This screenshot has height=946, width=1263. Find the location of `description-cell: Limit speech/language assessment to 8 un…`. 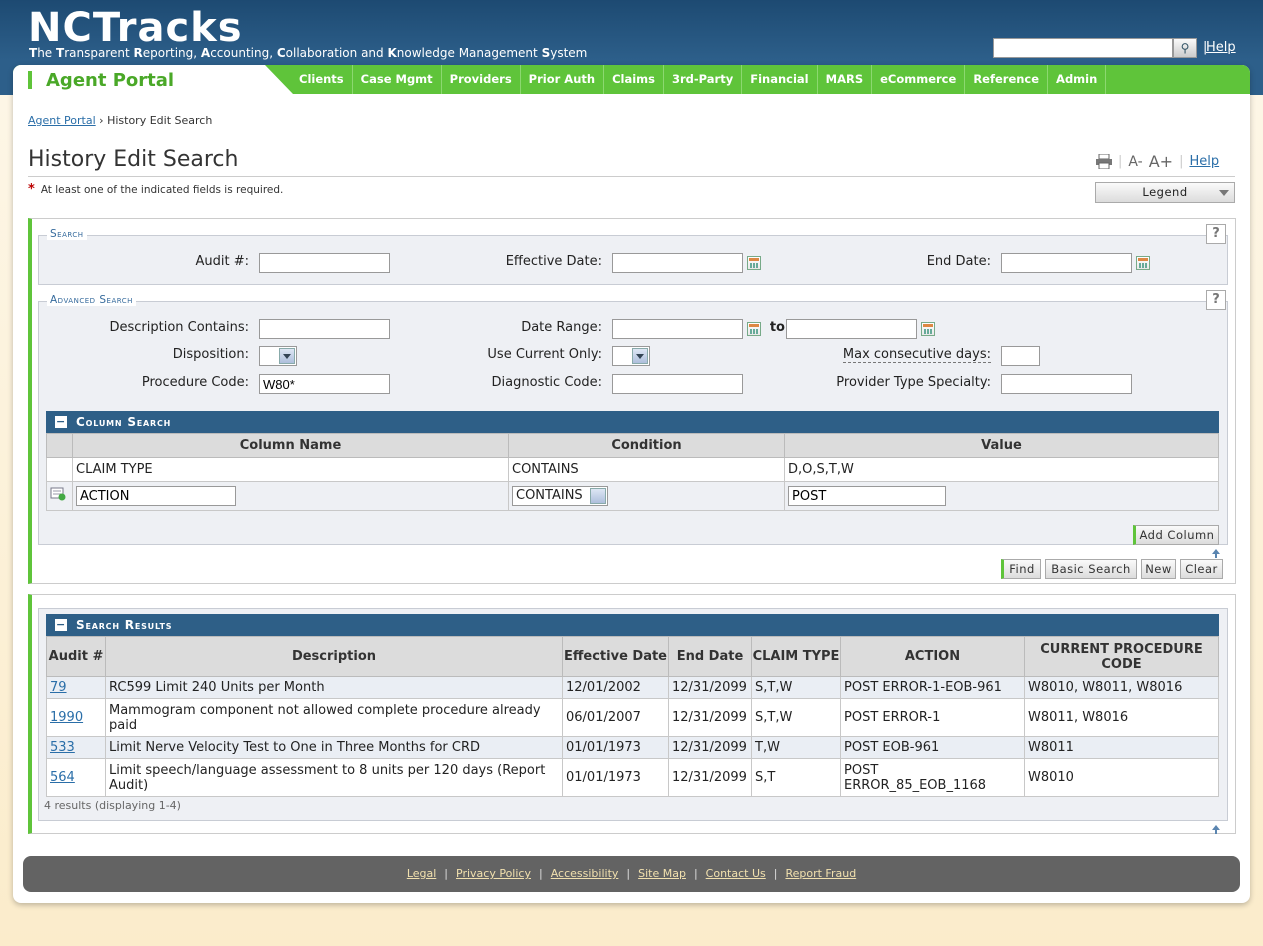

description-cell: Limit speech/language assessment to 8 un… is located at coordinates (334, 777).